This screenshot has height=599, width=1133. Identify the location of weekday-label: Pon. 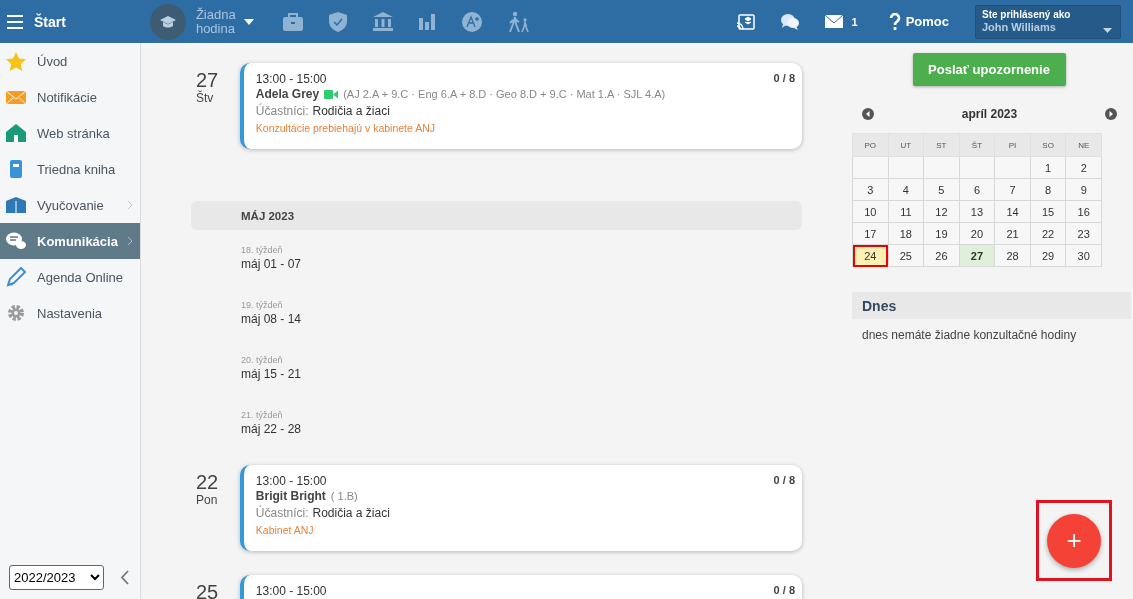
(207, 500).